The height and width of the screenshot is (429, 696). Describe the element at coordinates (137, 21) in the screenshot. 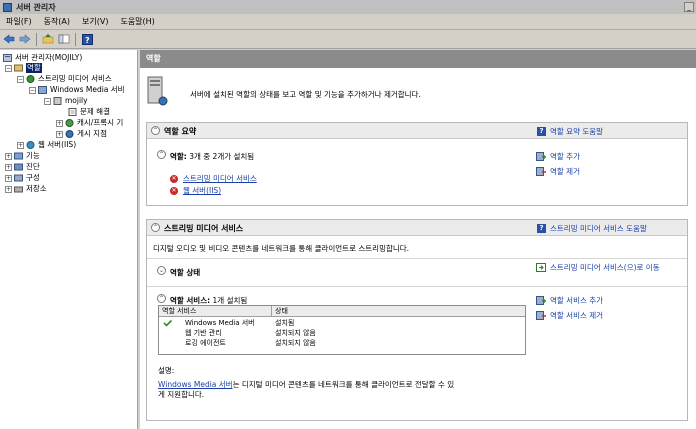

I see `menu-help: 도움말(H)` at that location.